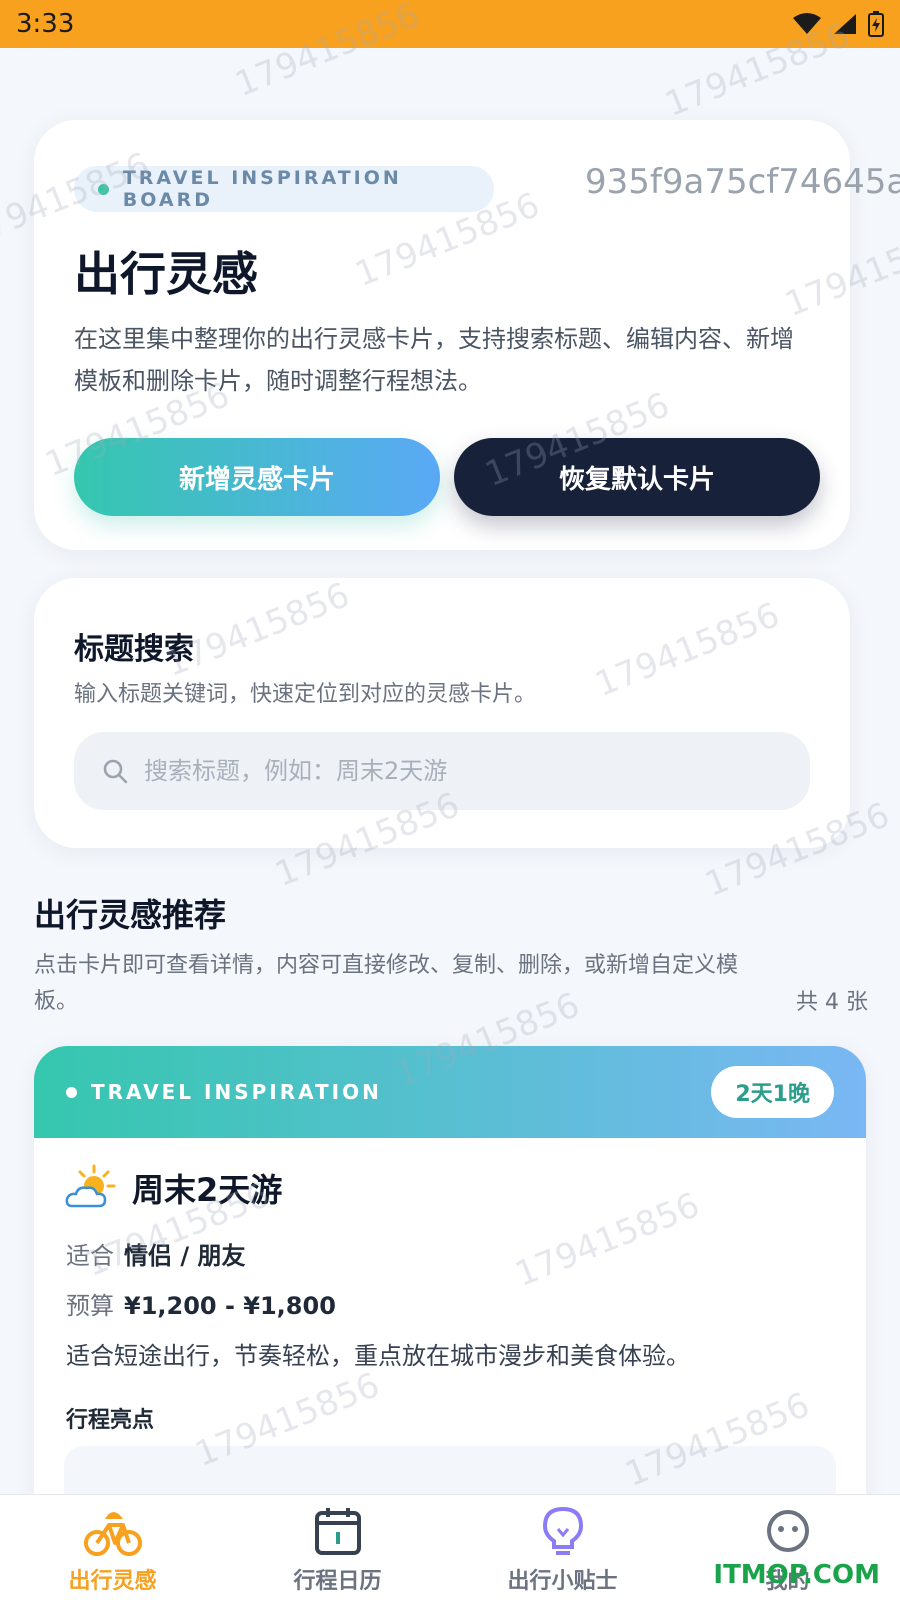  I want to click on calendar-icon, so click(337, 1531).